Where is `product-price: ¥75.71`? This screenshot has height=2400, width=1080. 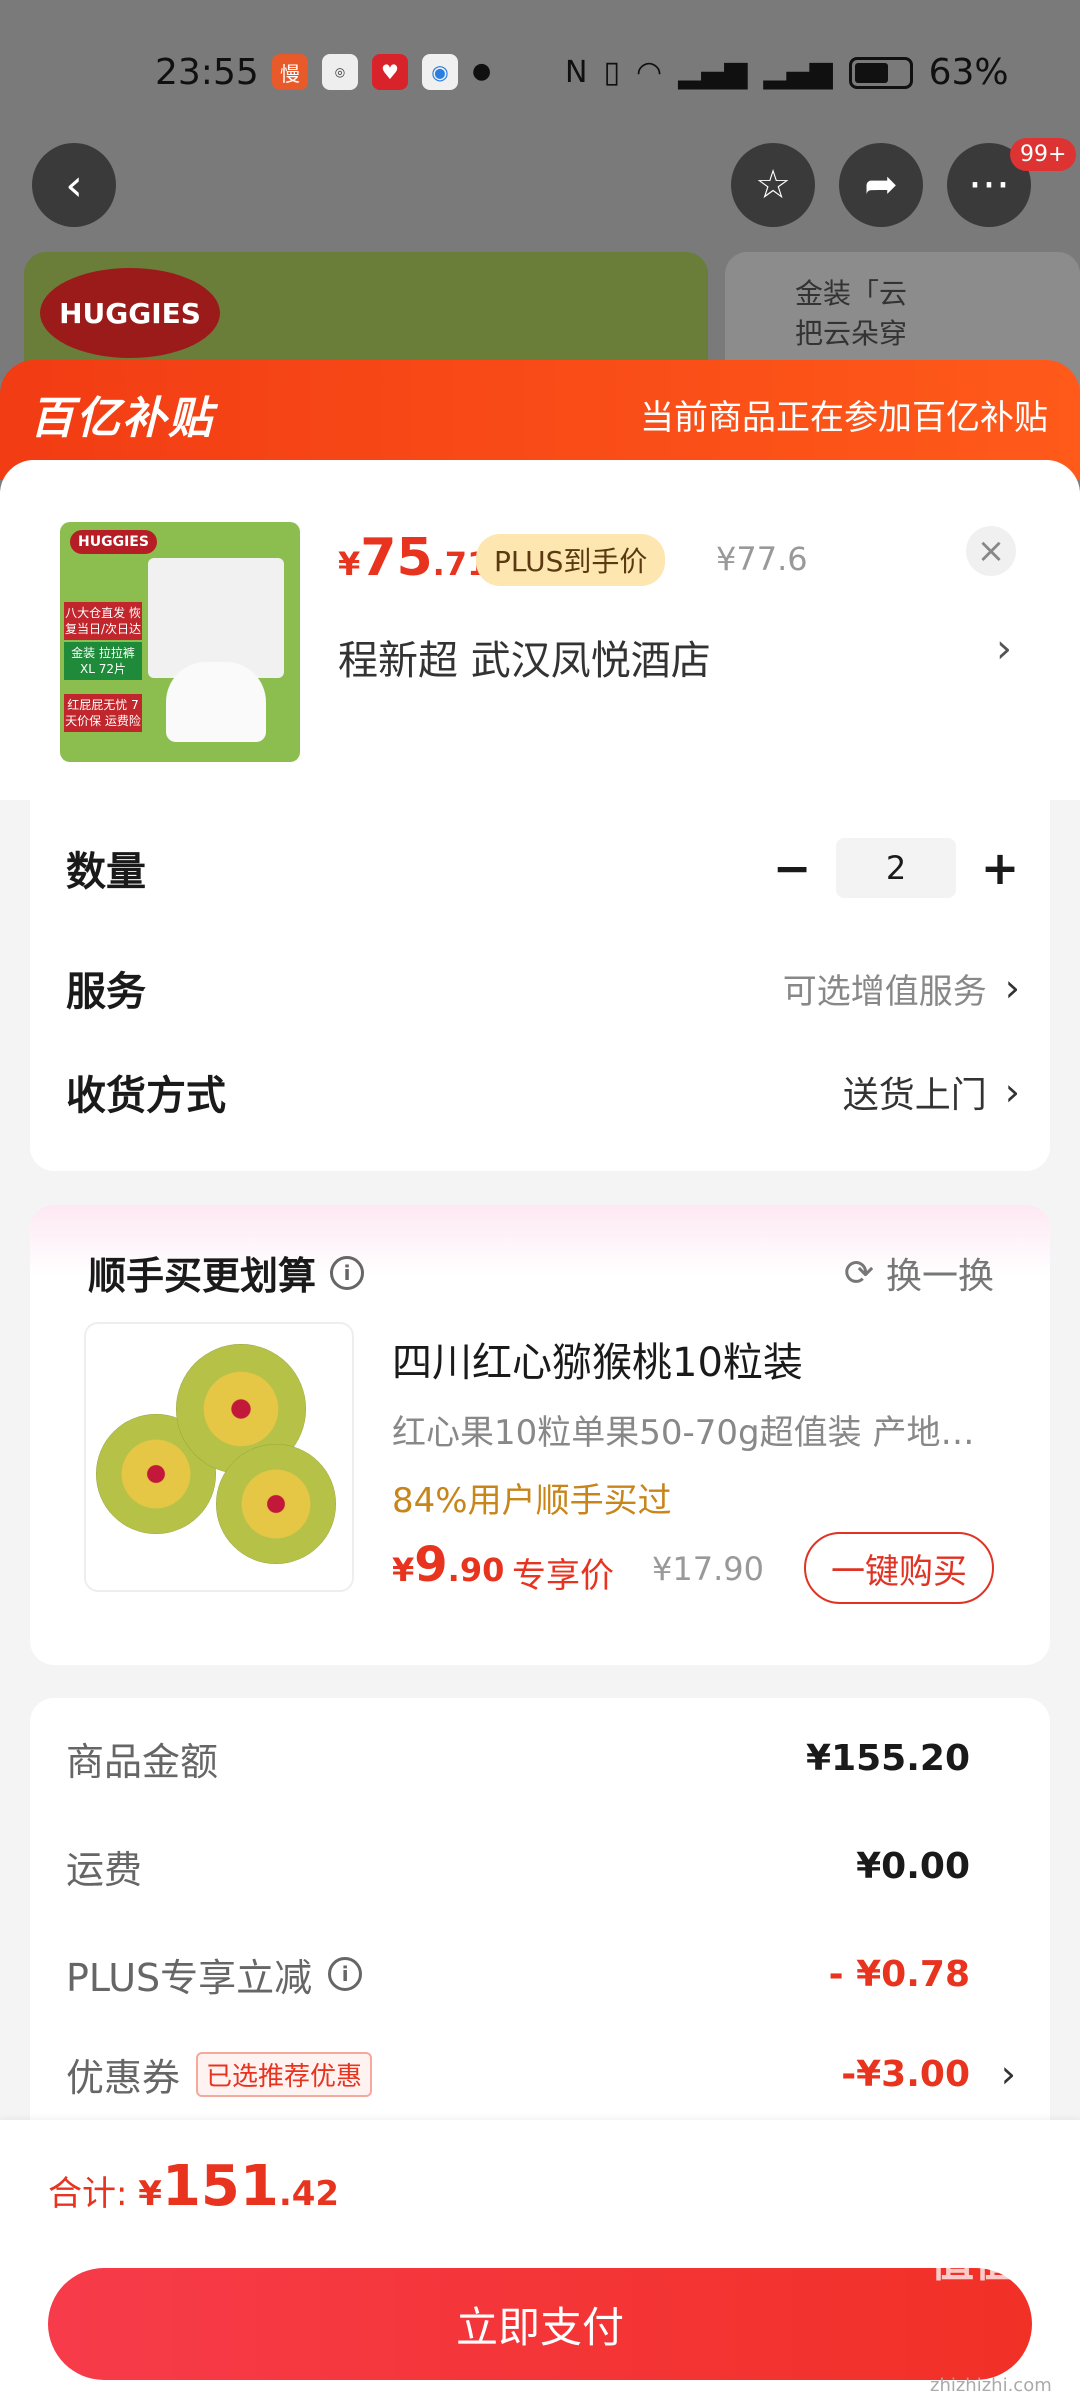
product-price: ¥75.71 is located at coordinates (414, 558).